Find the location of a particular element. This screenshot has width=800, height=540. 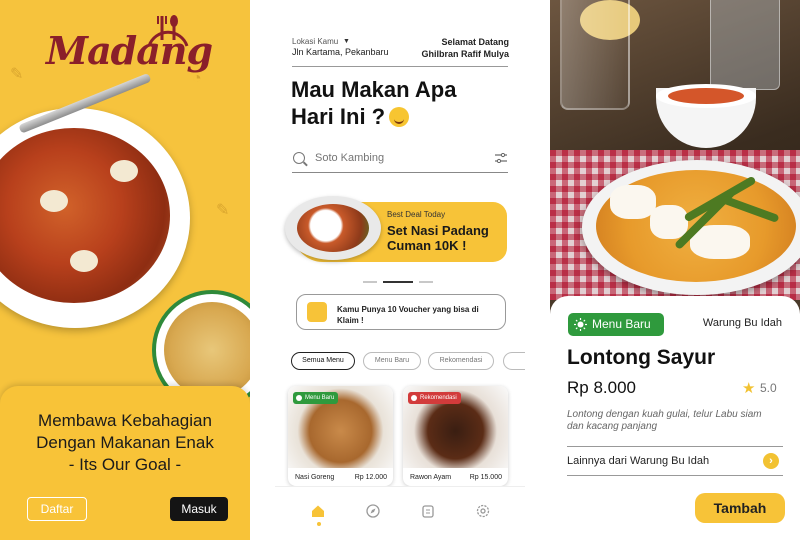

greeting-line: Selamat Datang is located at coordinates (475, 42).